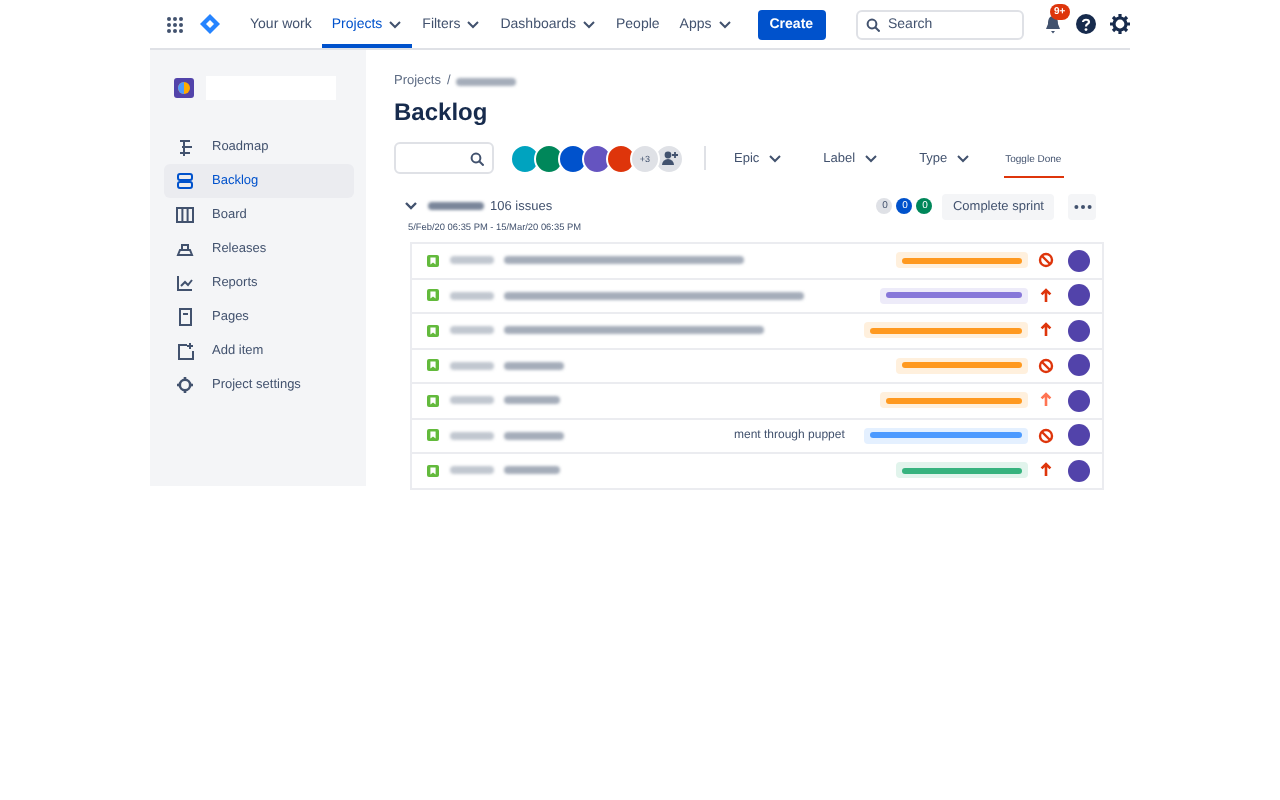  What do you see at coordinates (185, 385) in the screenshot?
I see `gear-icon` at bounding box center [185, 385].